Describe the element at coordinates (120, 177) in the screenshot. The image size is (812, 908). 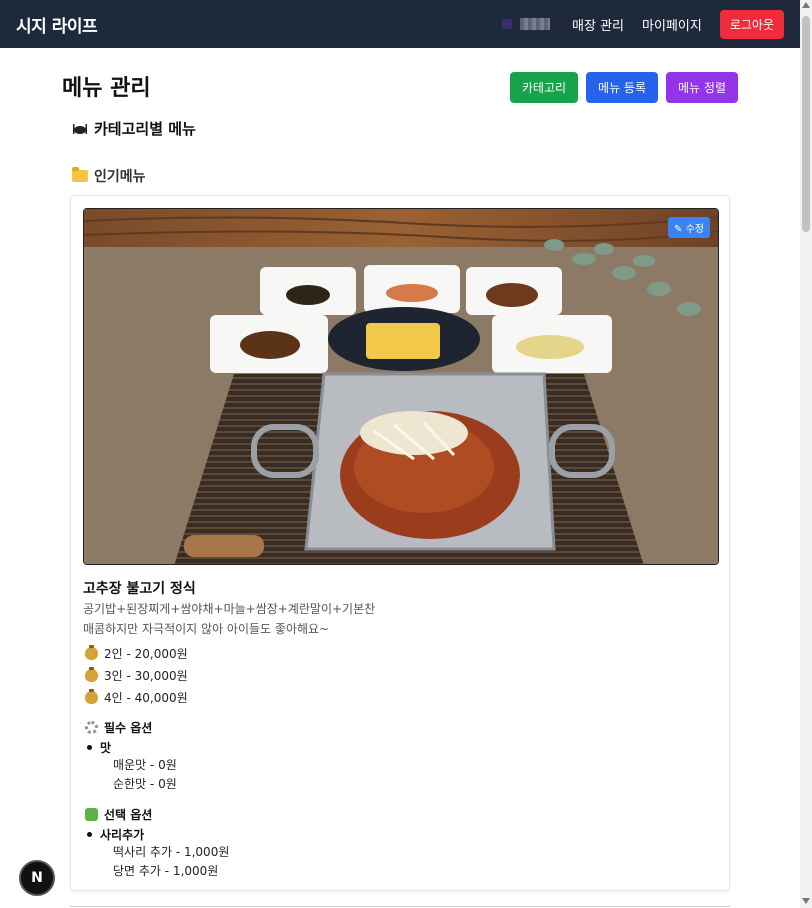
I see `category-name: 인기메뉴` at that location.